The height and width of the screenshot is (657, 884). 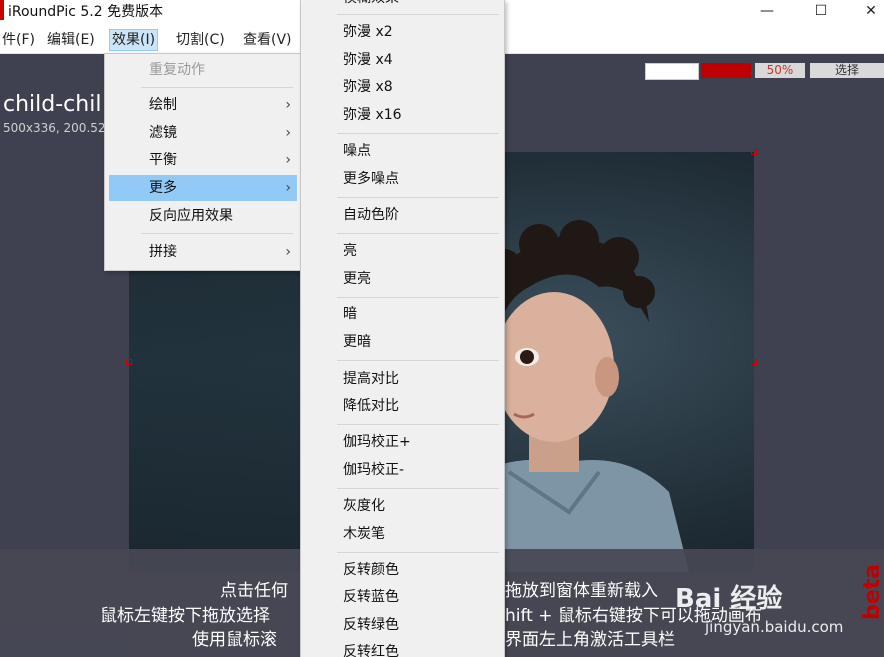 I want to click on menu-item-filter: 滤镜 ›, so click(x=203, y=133).